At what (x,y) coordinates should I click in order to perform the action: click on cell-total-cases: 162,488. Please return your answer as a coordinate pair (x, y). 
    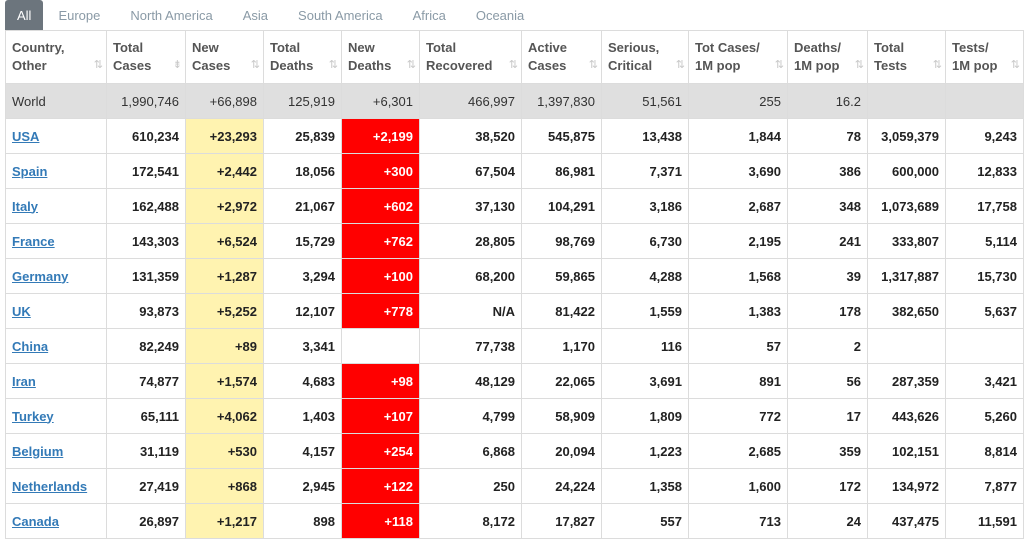
    Looking at the image, I should click on (146, 206).